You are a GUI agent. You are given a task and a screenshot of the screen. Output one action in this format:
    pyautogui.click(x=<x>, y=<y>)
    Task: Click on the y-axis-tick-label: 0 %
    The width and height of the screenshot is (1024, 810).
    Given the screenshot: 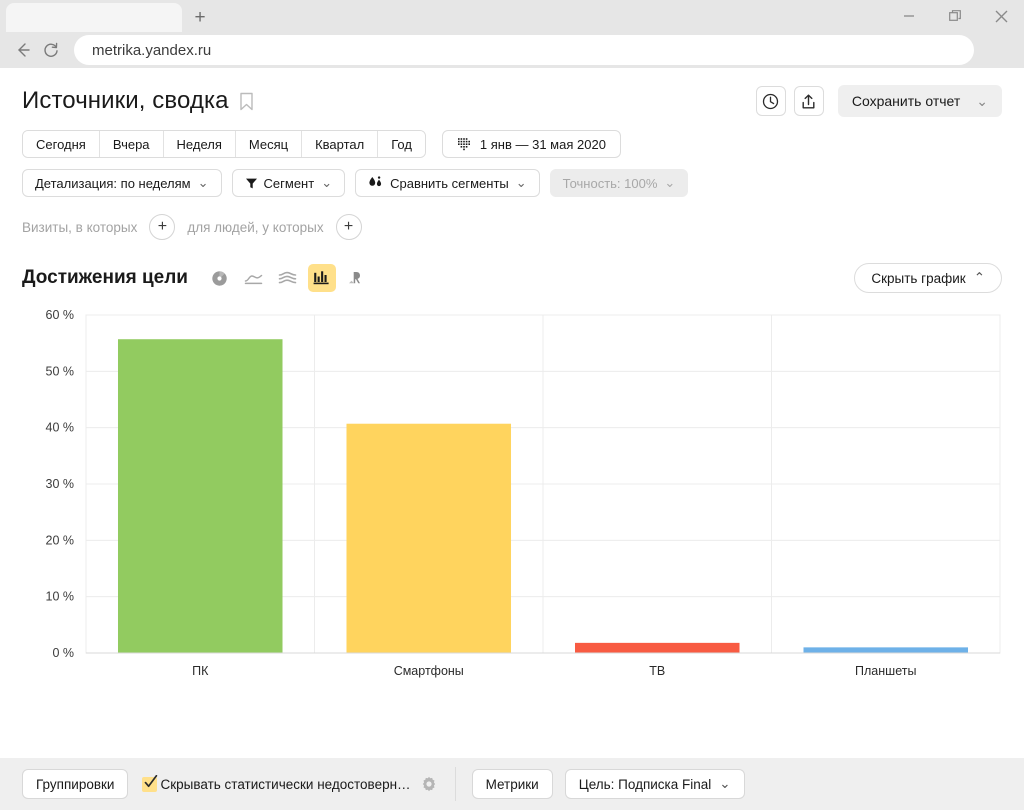 What is the action you would take?
    pyautogui.click(x=63, y=653)
    